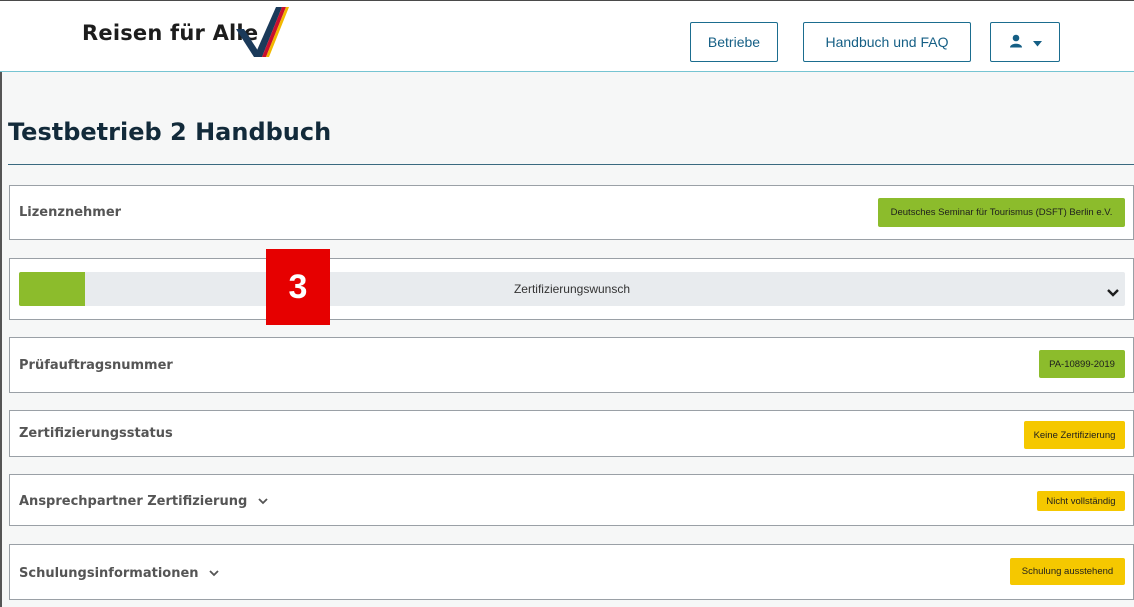 This screenshot has height=607, width=1134. Describe the element at coordinates (1025, 42) in the screenshot. I see `user-menu-button` at that location.